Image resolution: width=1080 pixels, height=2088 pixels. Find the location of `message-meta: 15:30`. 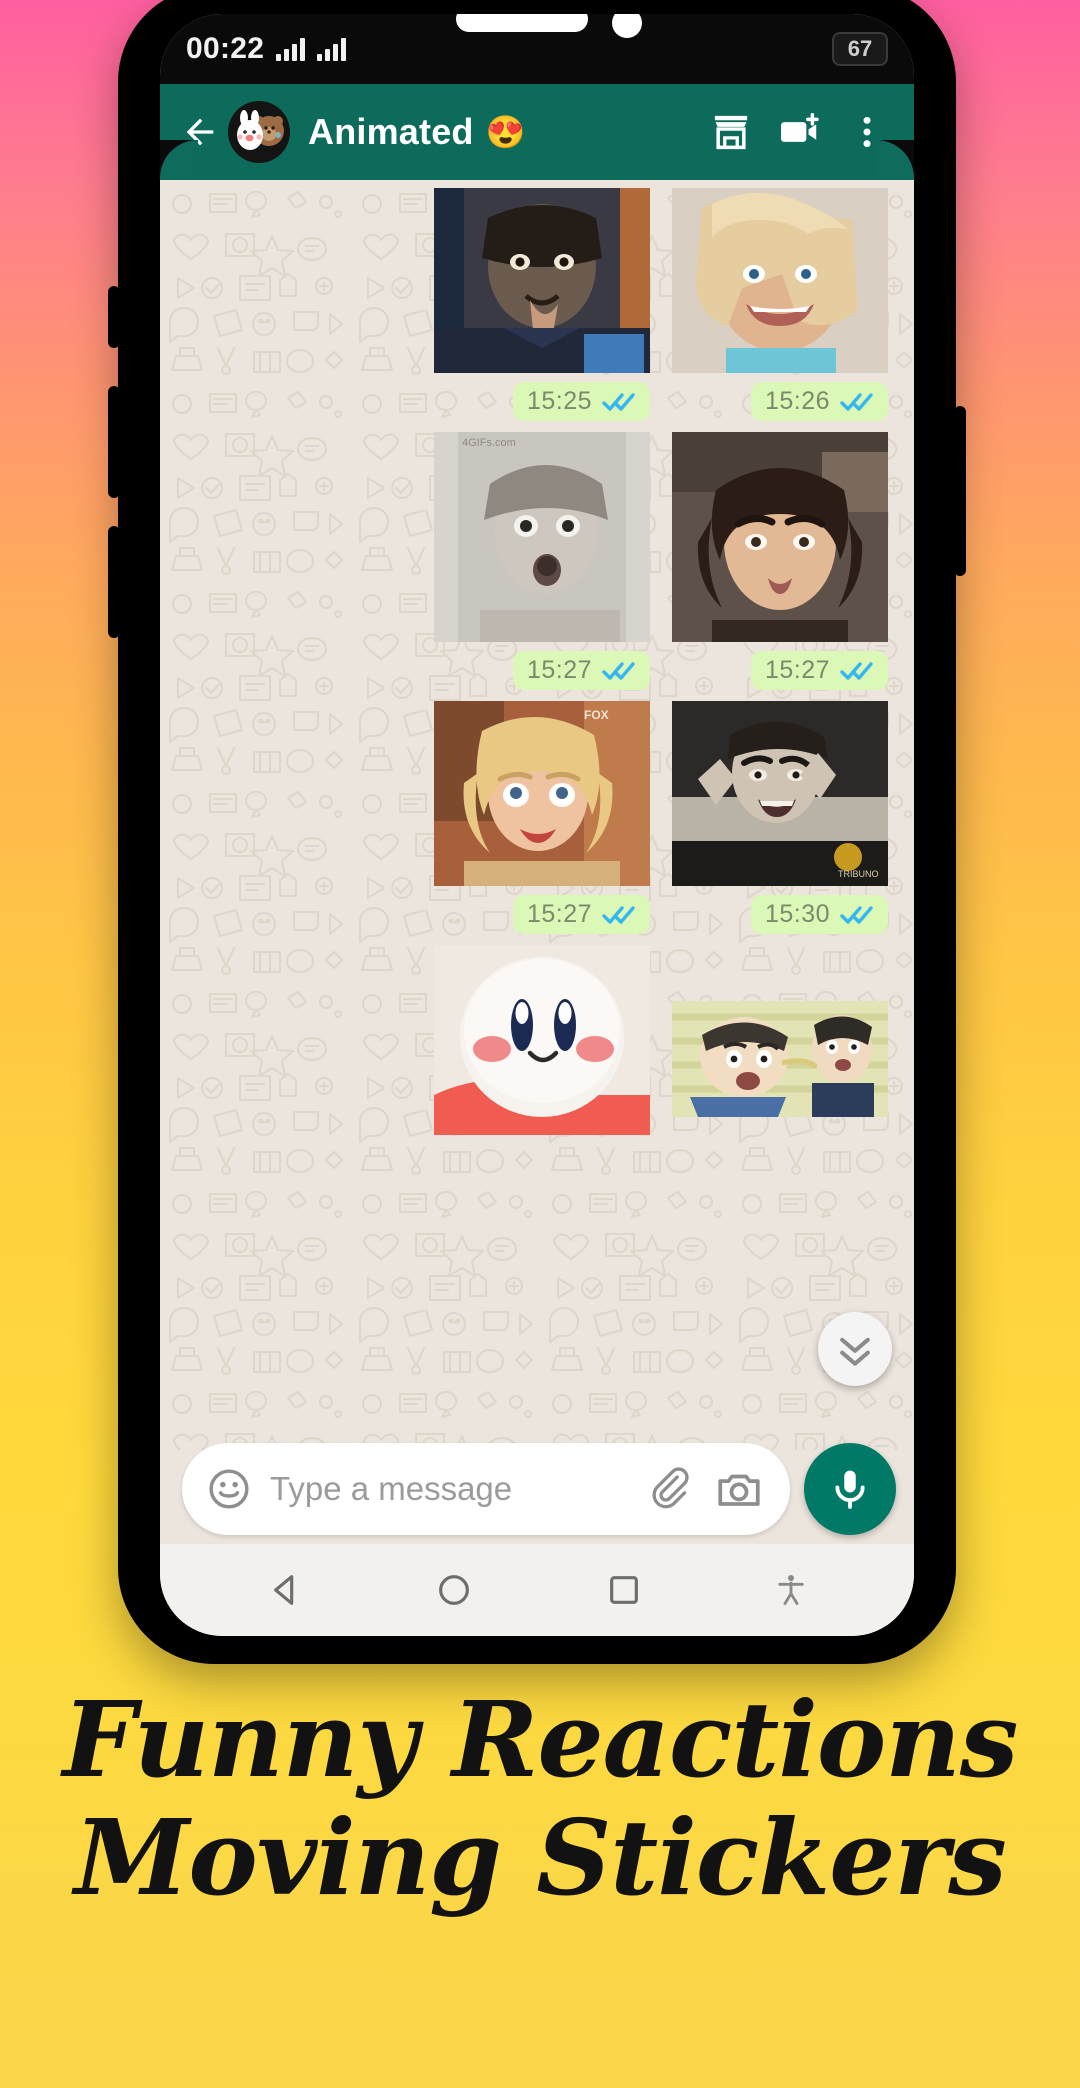

message-meta: 15:30 is located at coordinates (819, 914).